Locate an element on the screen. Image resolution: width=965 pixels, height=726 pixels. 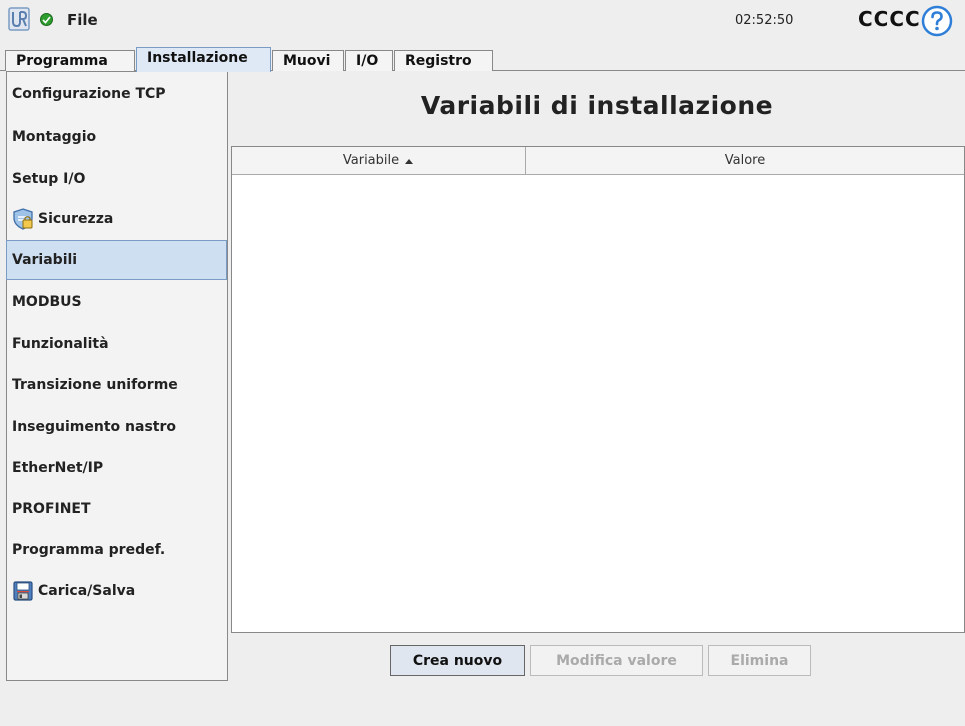
footer-bar is located at coordinates (482, 704).